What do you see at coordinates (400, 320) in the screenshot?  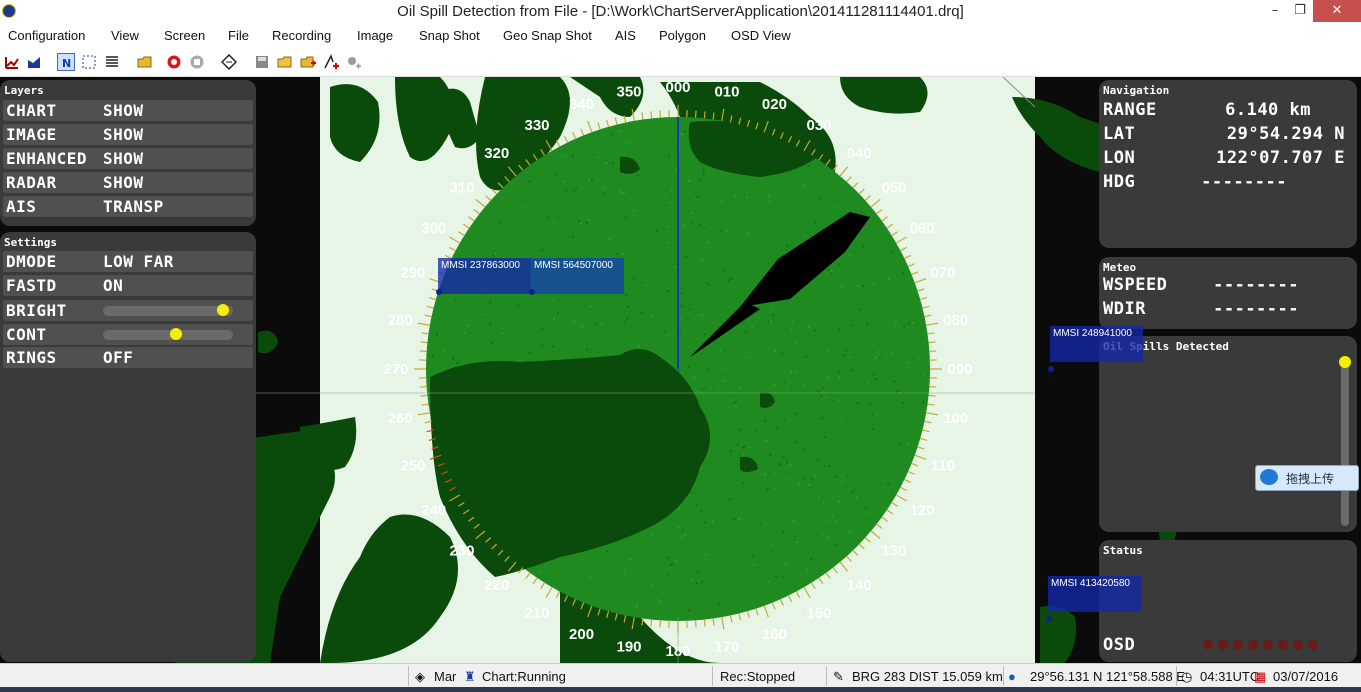 I see `bearing-label: 280` at bounding box center [400, 320].